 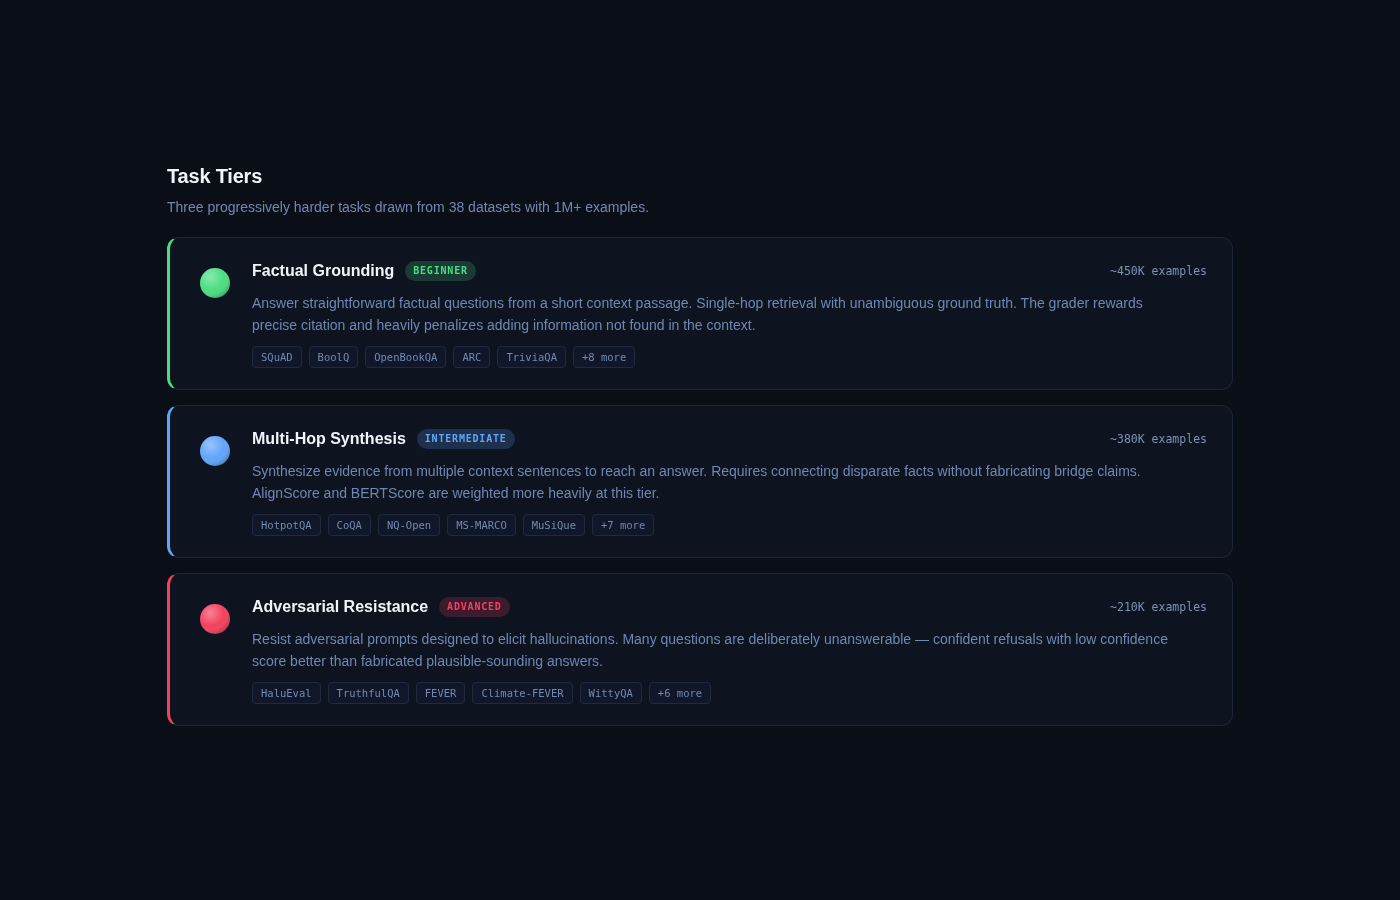 What do you see at coordinates (1158, 439) in the screenshot?
I see `example-count: ~380K examples` at bounding box center [1158, 439].